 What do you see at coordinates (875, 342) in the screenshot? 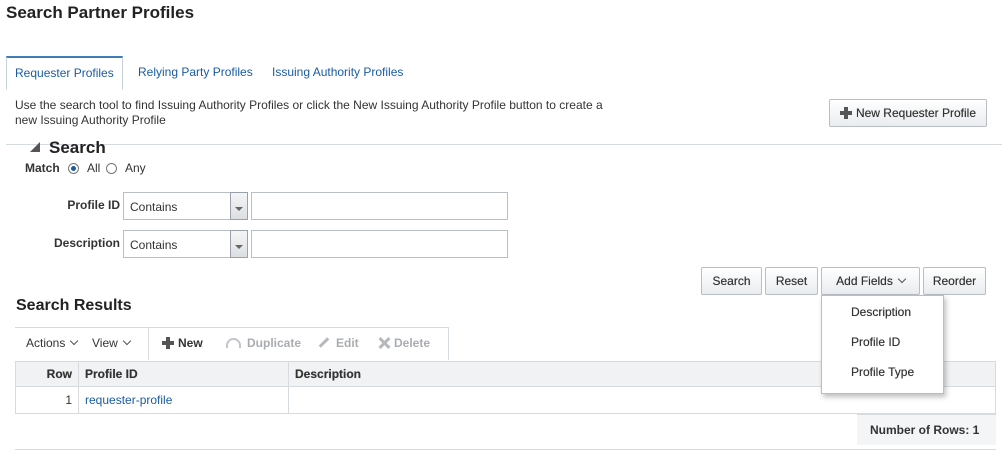
I see `menu-item-profile-id: Profile ID` at bounding box center [875, 342].